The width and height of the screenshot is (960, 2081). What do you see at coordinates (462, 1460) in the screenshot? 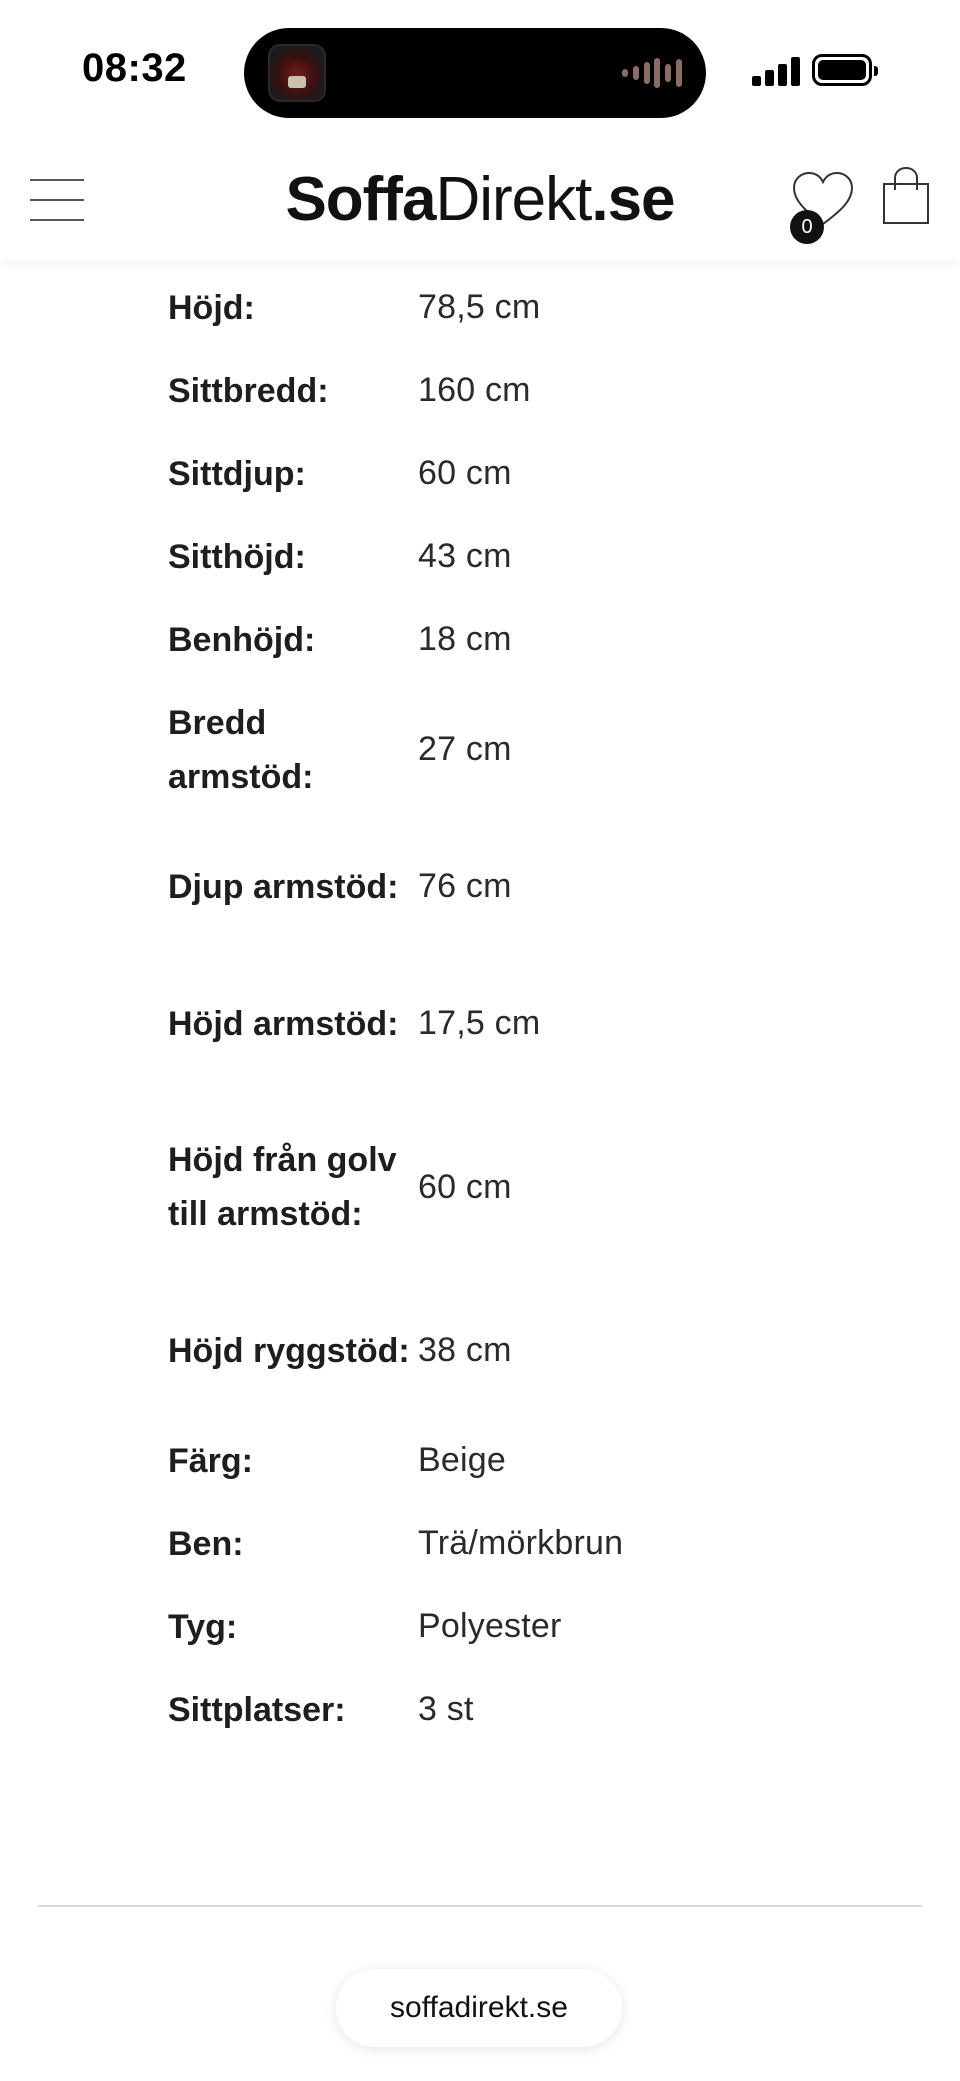
I see `spec-value: Beige` at bounding box center [462, 1460].